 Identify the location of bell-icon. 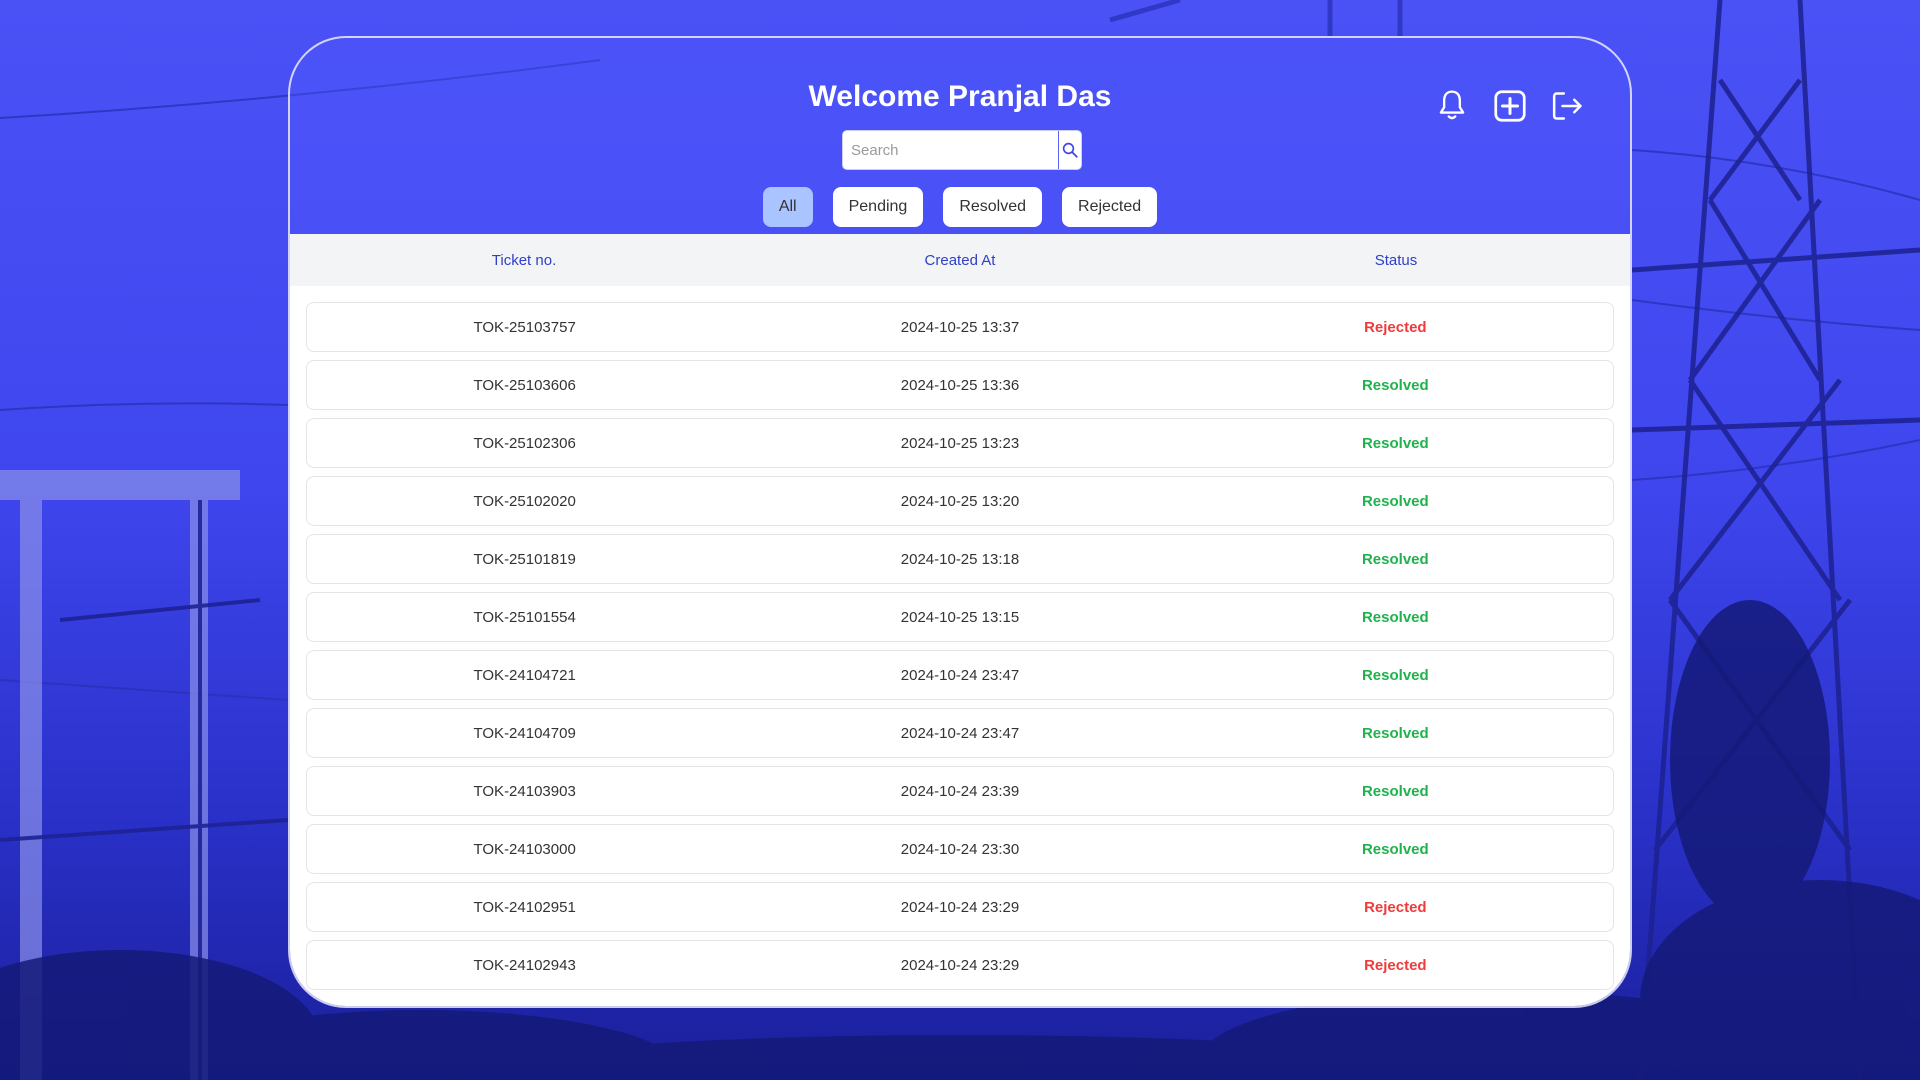
(1452, 105).